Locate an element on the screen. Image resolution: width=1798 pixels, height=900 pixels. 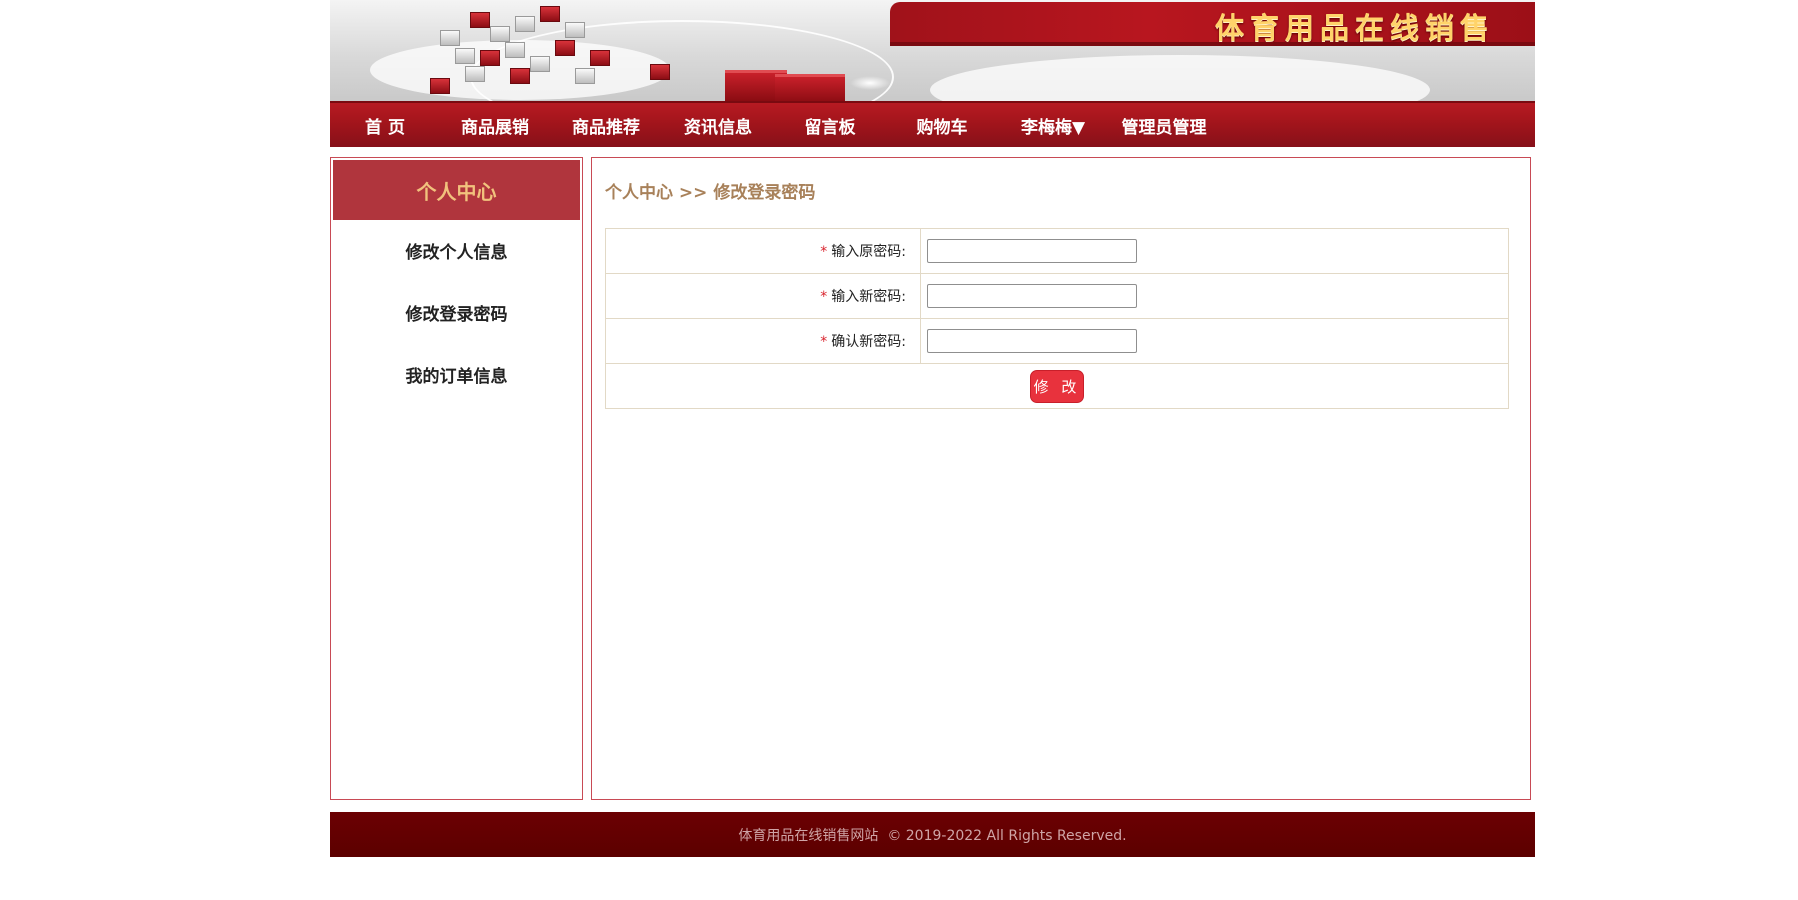
confirm-password-label: 确认新密码: is located at coordinates (868, 342).